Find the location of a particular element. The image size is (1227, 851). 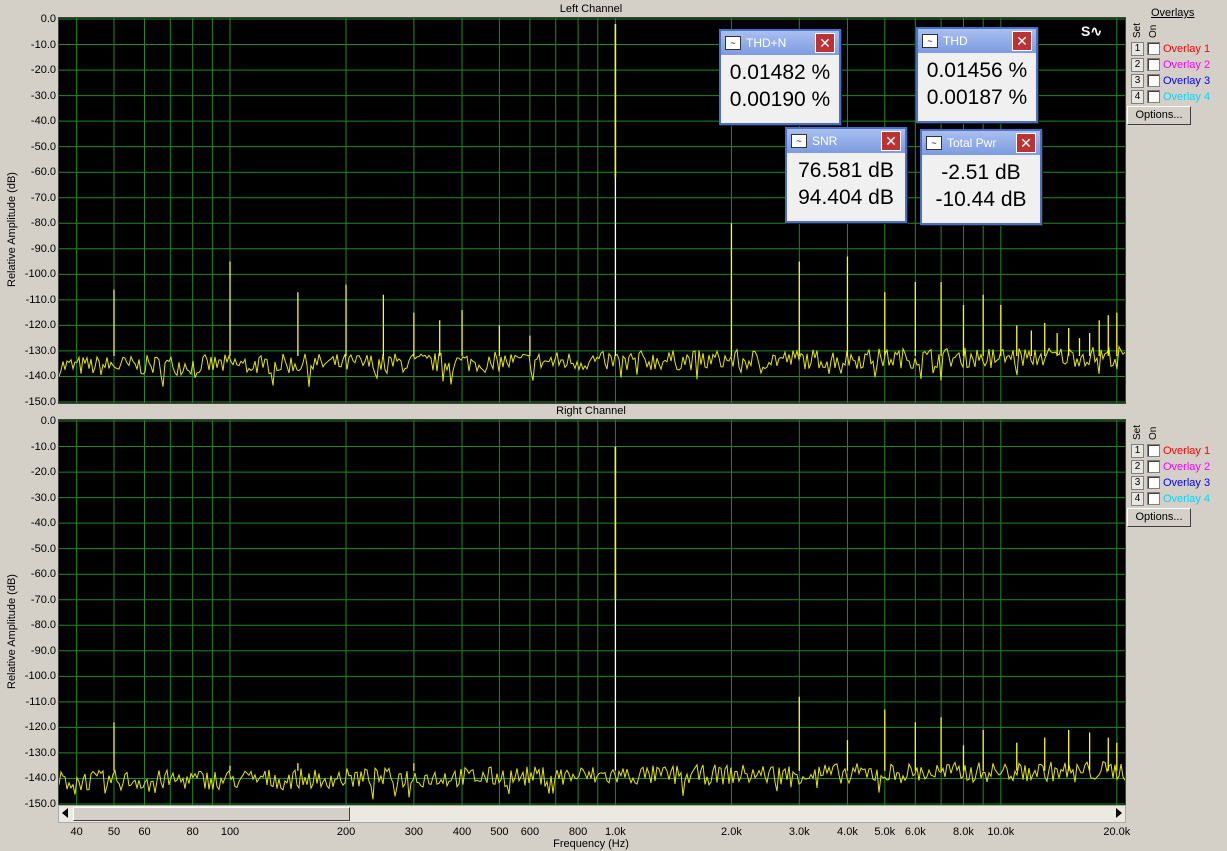

y-tick-label: 0.0 is located at coordinates (48, 19).